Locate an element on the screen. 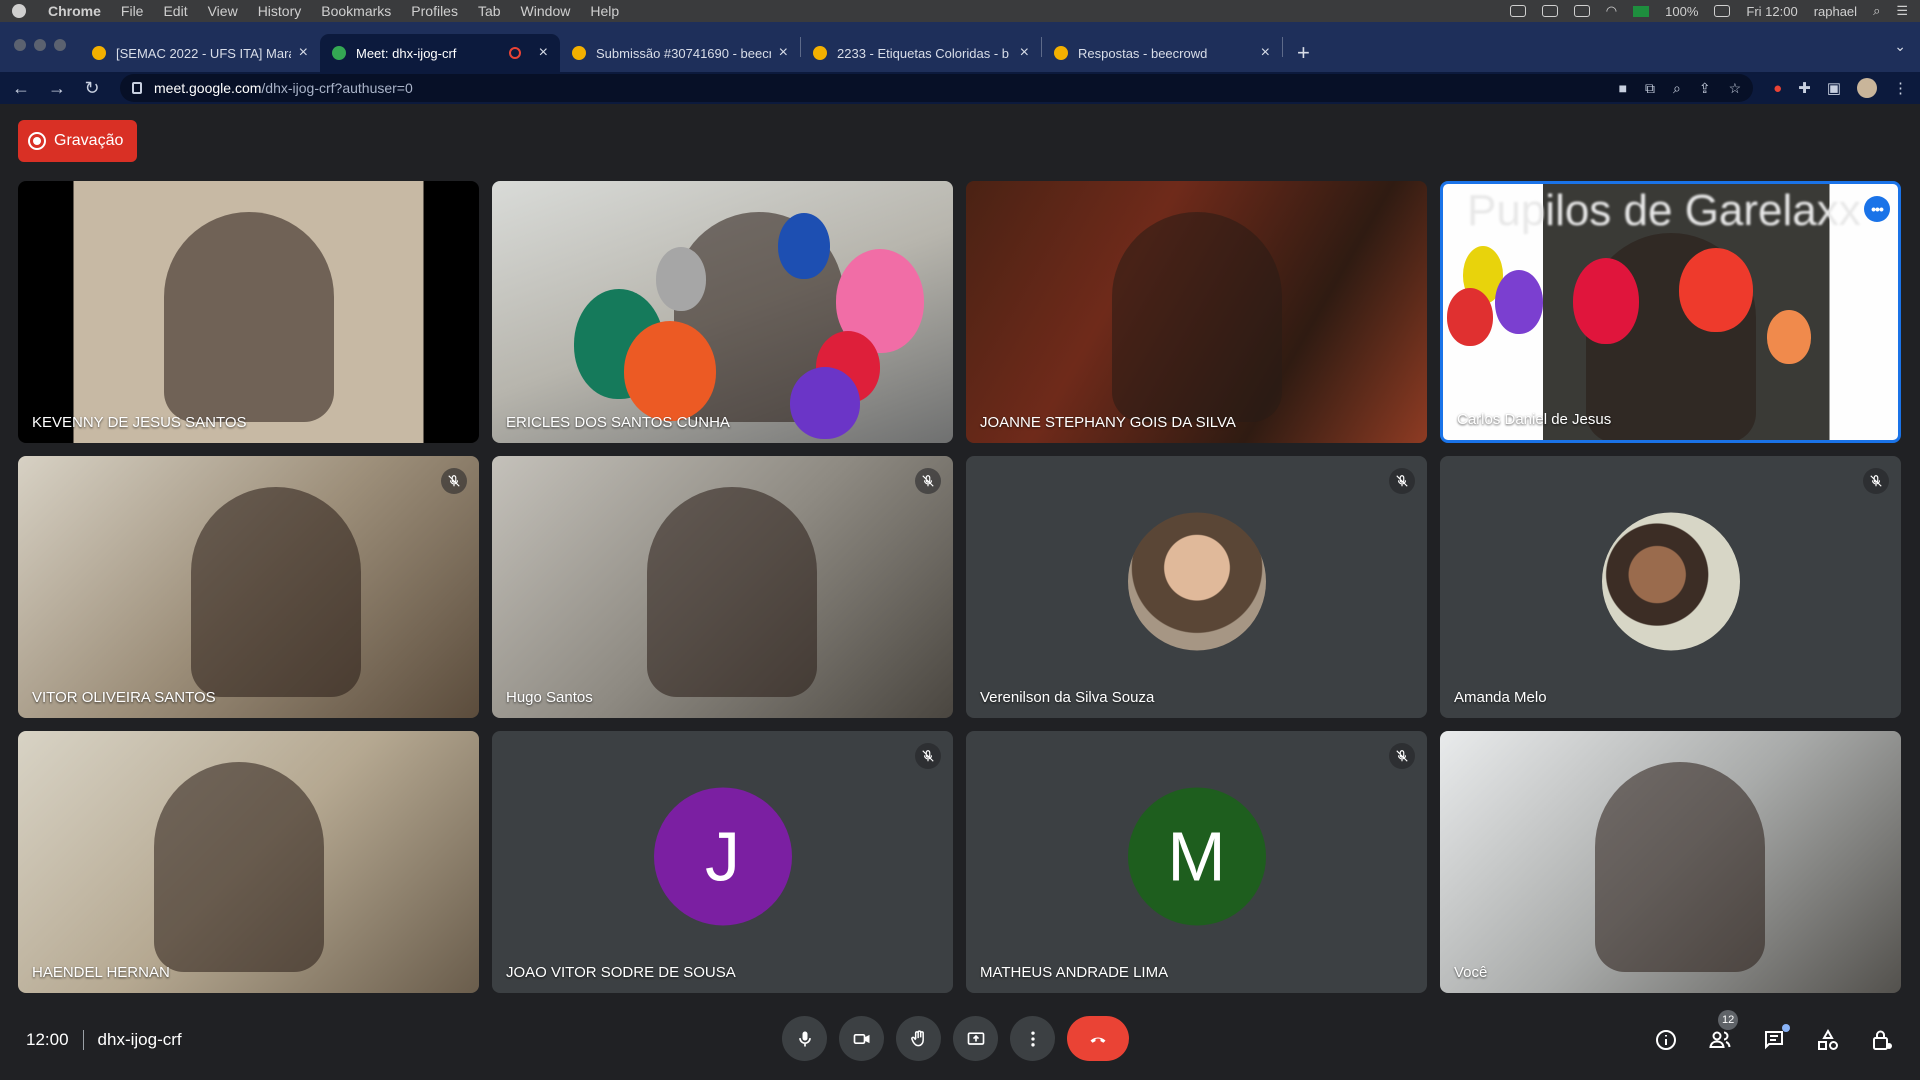 The height and width of the screenshot is (1080, 1920). participant-name: Você is located at coordinates (1471, 972).